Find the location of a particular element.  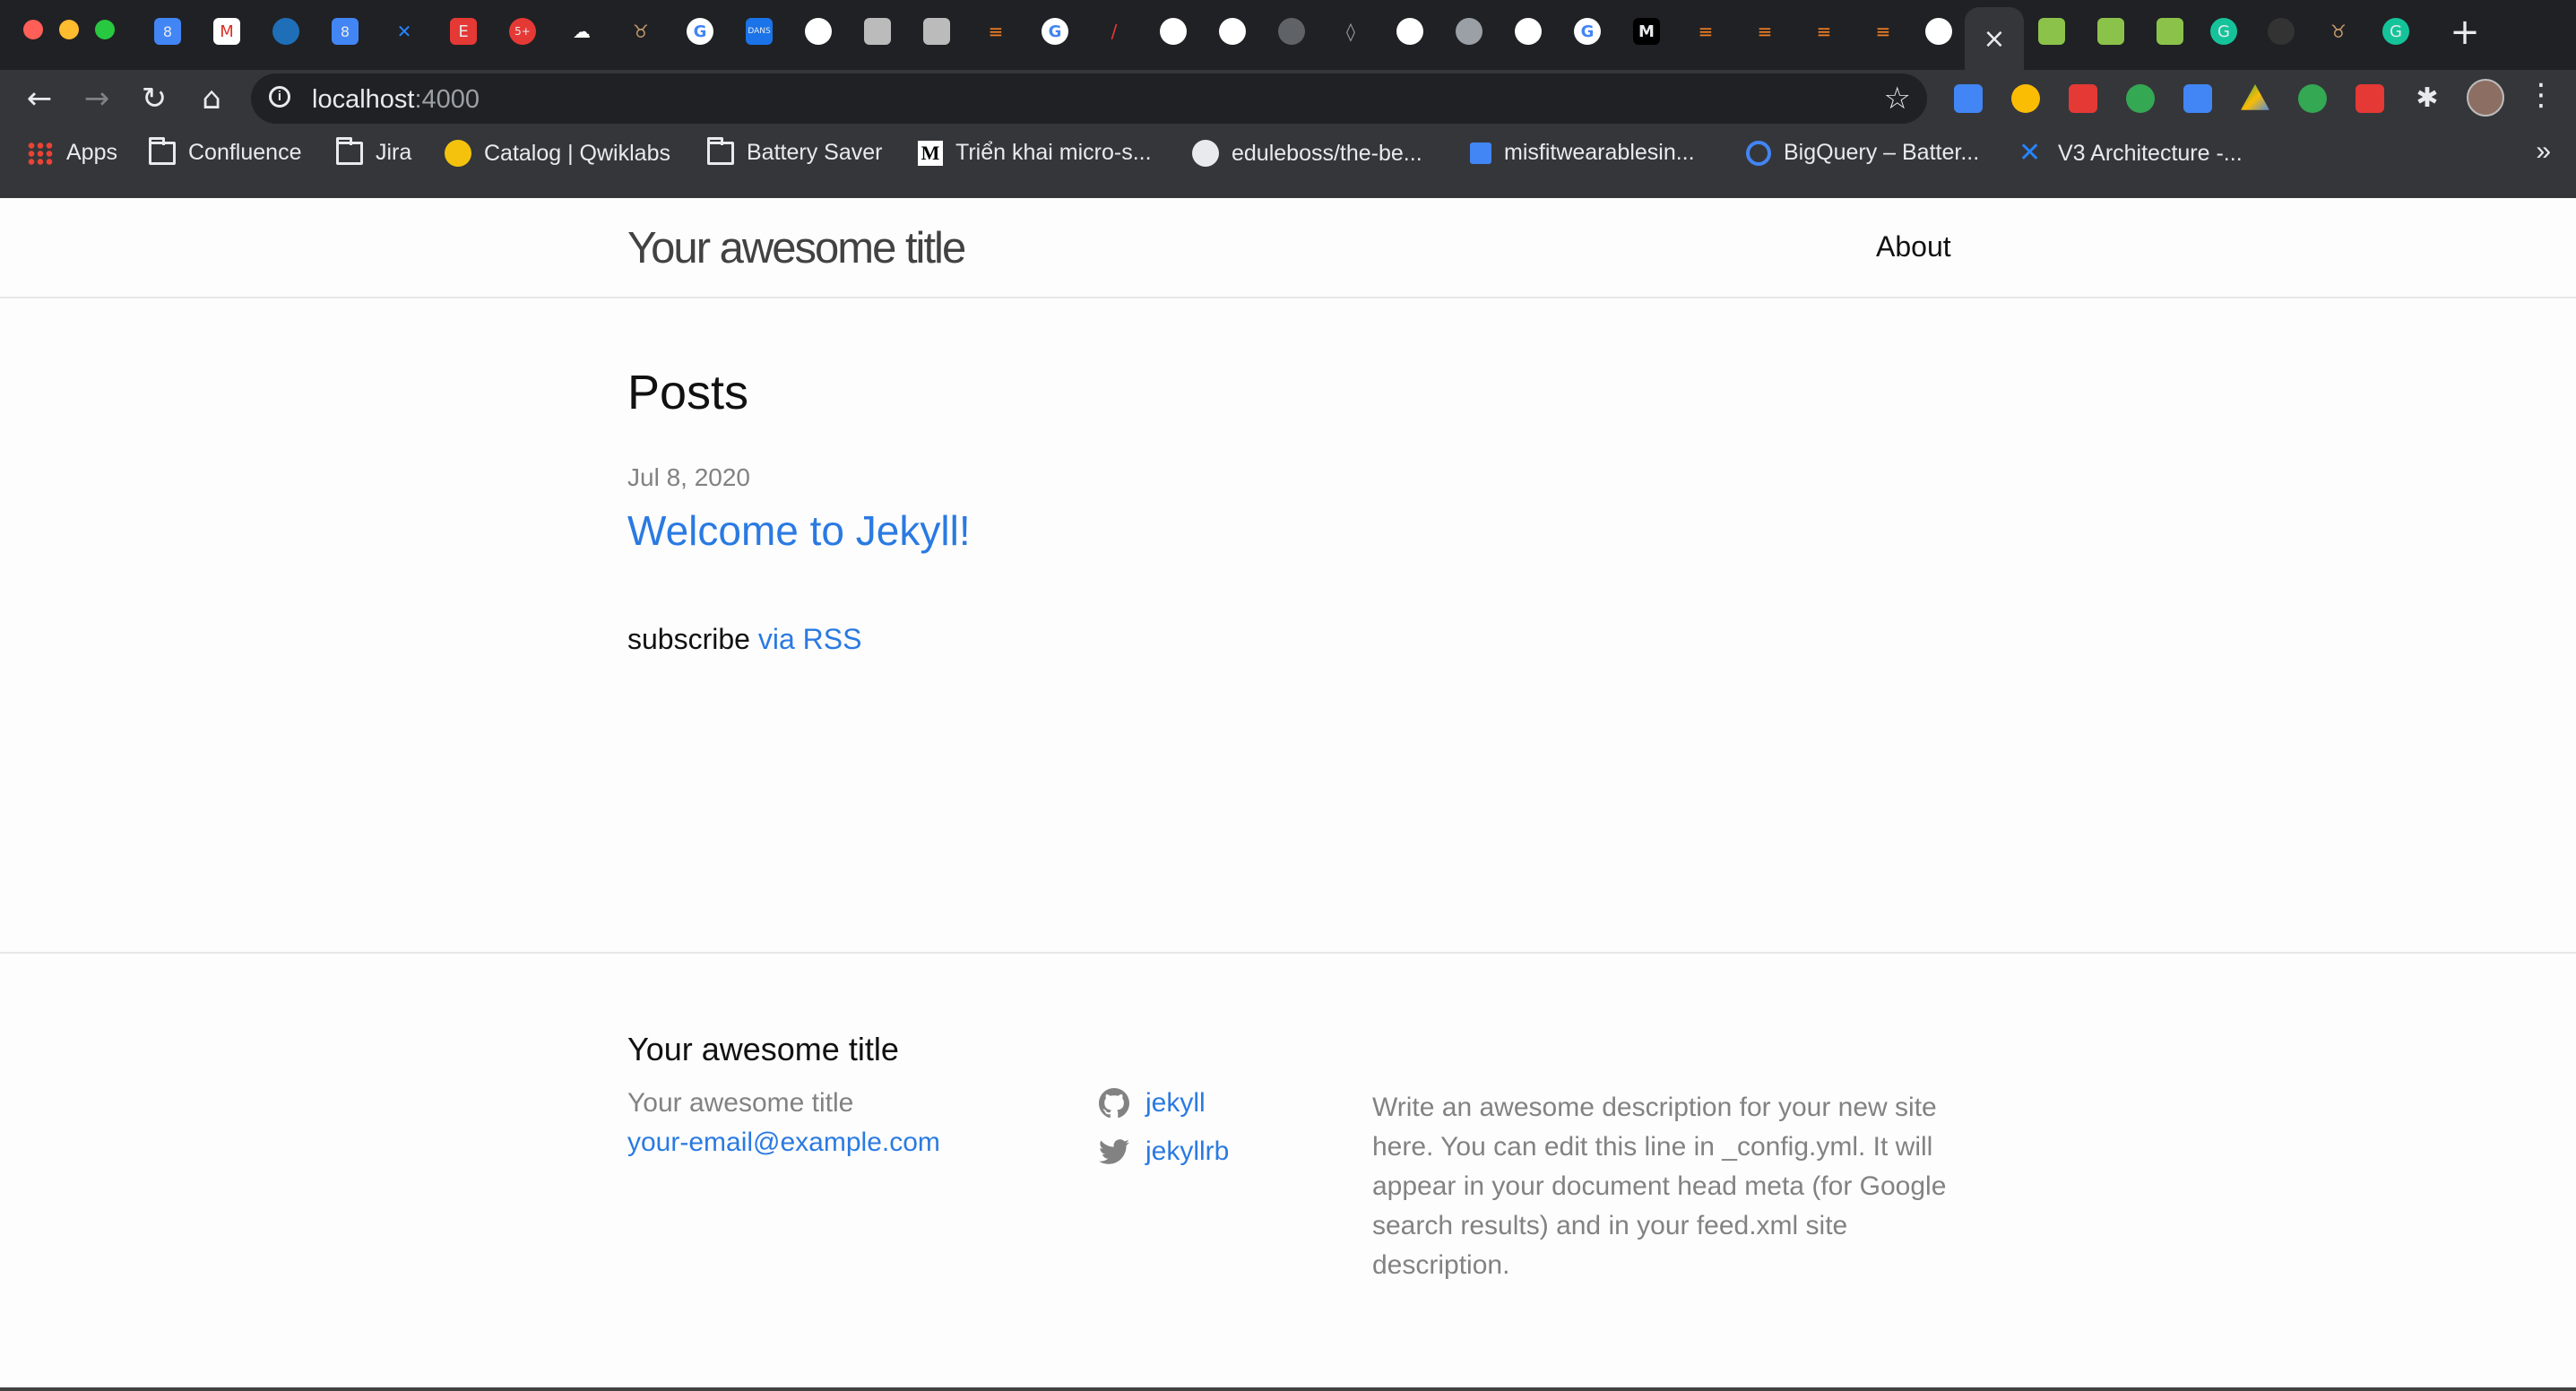

app-tab-icon is located at coordinates (285, 32).